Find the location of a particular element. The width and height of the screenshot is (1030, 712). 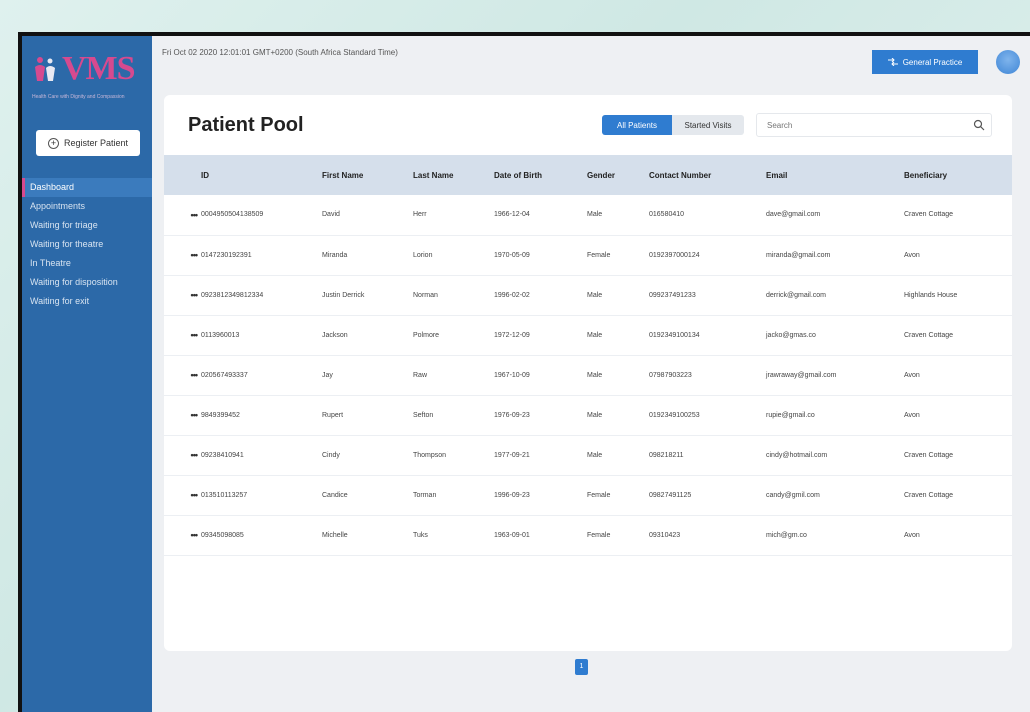

cell-contact: 0192397000124 is located at coordinates (674, 255).